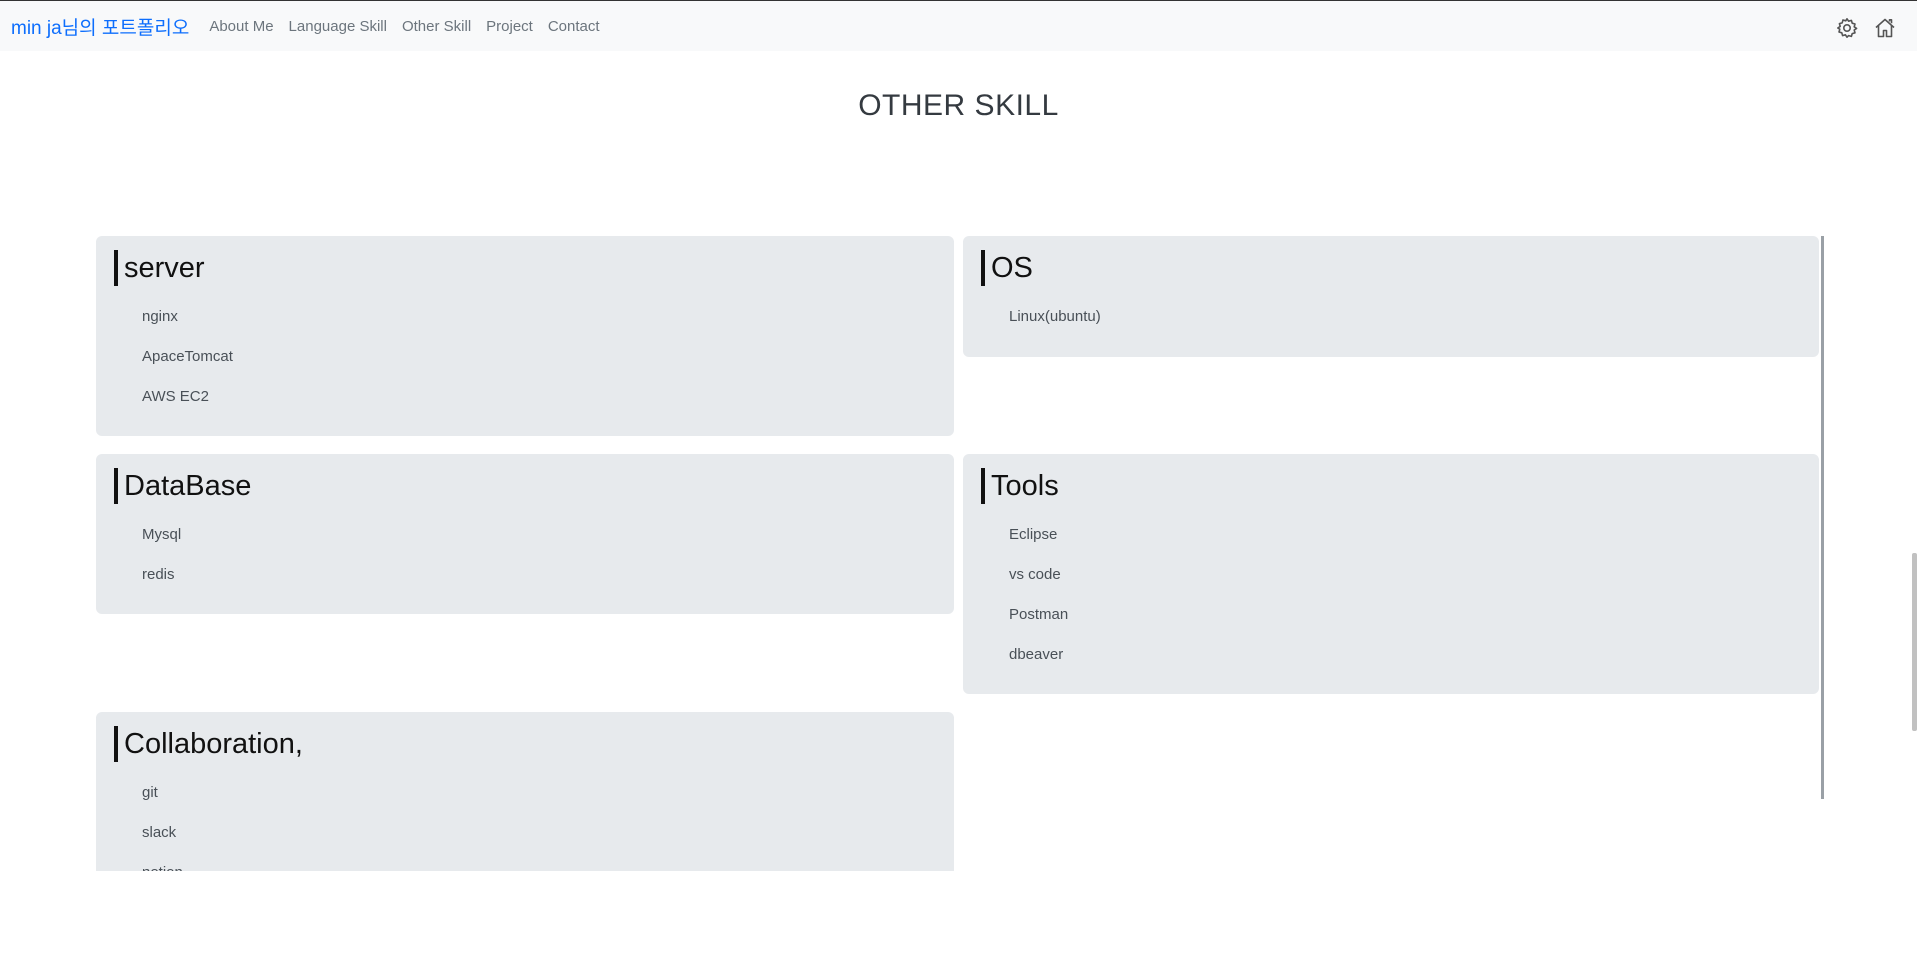 This screenshot has width=1917, height=978. Describe the element at coordinates (1391, 574) in the screenshot. I see `card-tools: Tools Eclipse vs code Postman dbeaver` at that location.